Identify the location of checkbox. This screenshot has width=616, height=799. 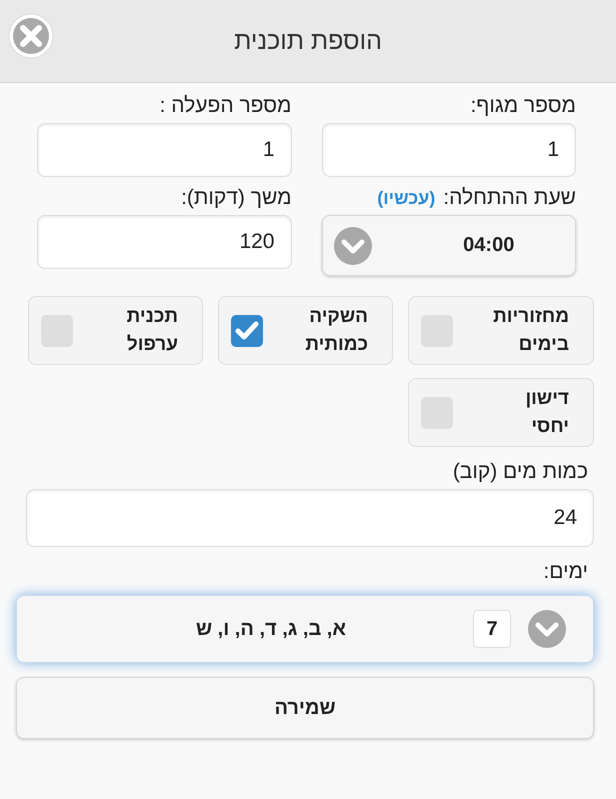
(247, 330).